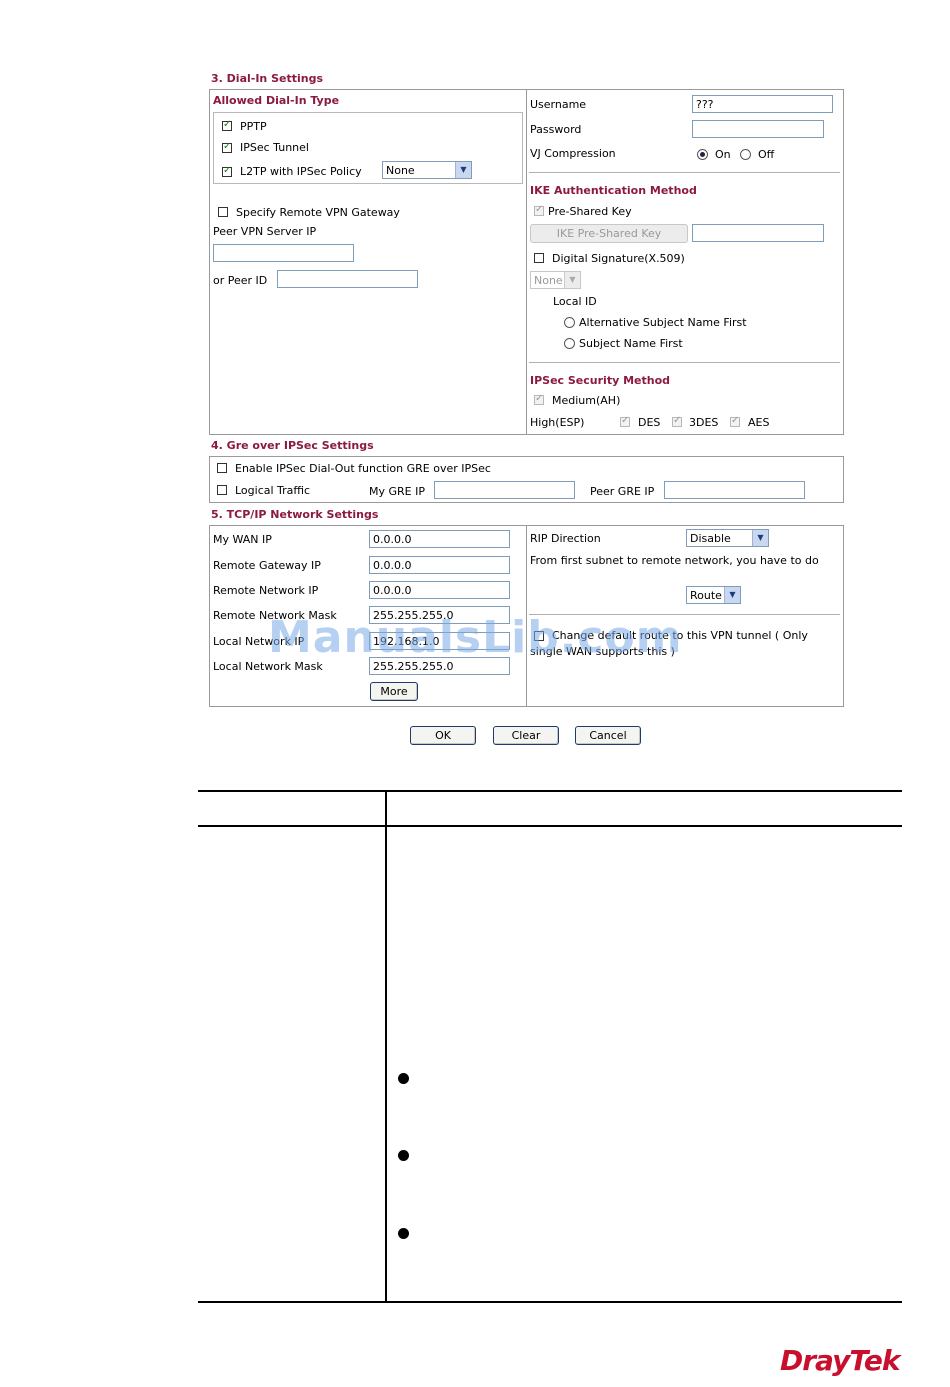  What do you see at coordinates (706, 595) in the screenshot?
I see `route-value: Route` at bounding box center [706, 595].